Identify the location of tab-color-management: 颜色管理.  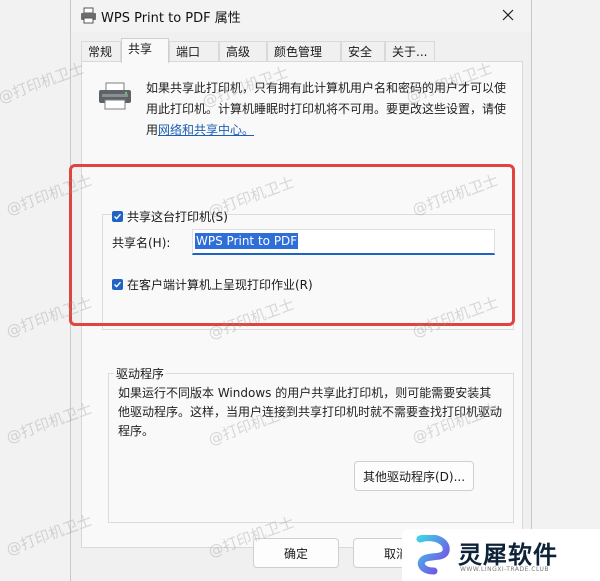
(304, 51).